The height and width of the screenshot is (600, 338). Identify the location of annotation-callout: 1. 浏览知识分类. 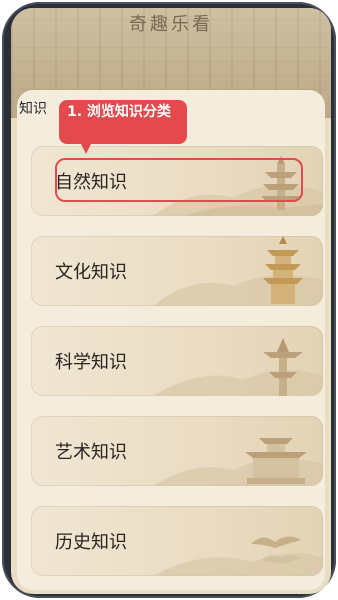
(123, 122).